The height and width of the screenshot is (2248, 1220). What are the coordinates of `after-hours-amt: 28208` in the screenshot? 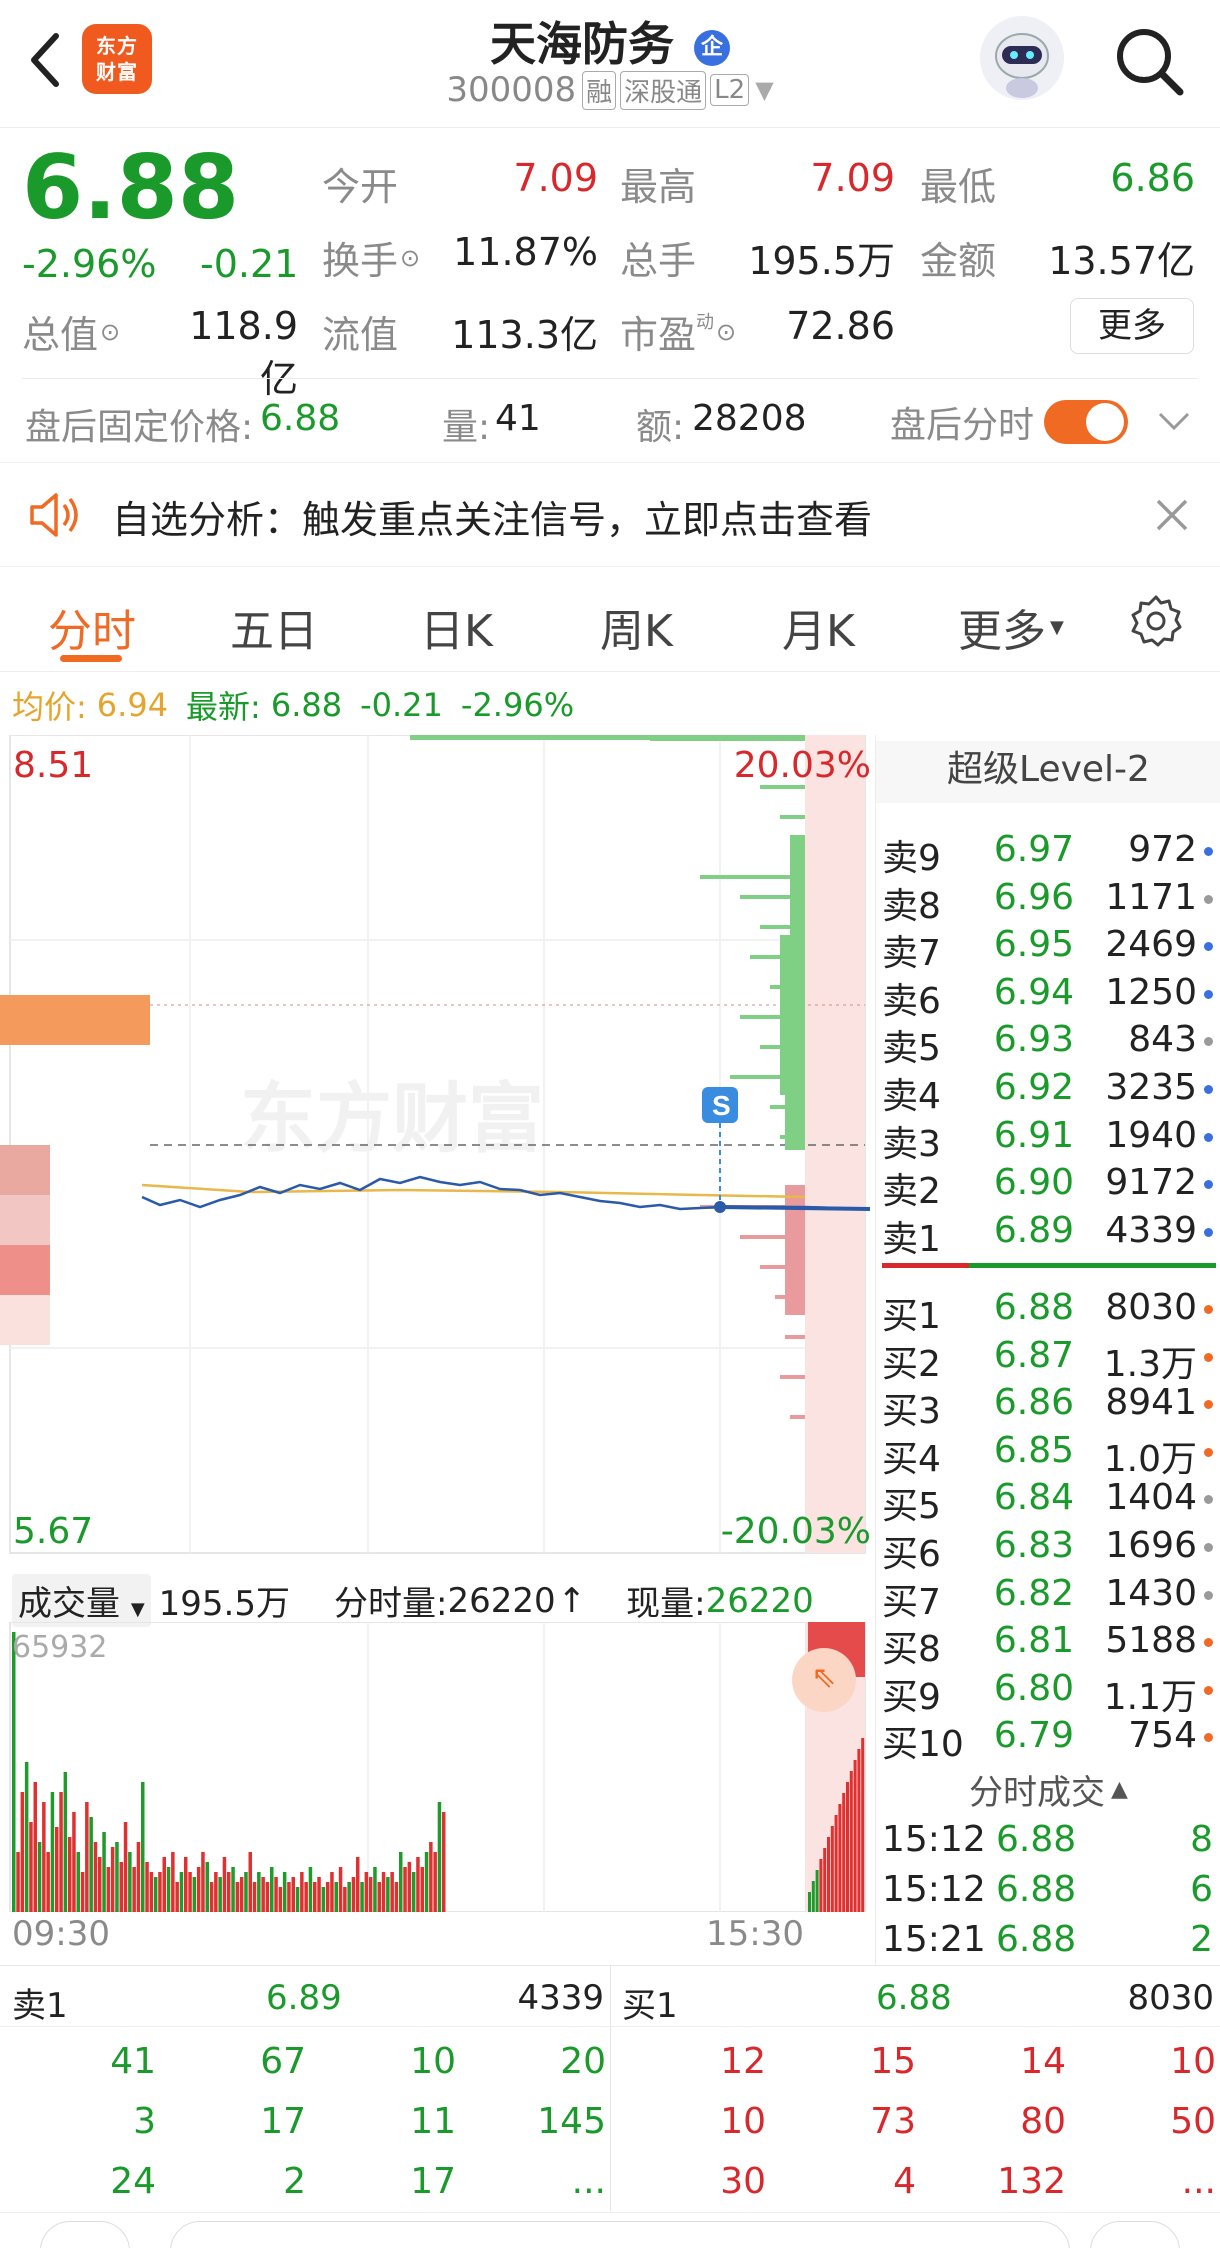 It's located at (749, 418).